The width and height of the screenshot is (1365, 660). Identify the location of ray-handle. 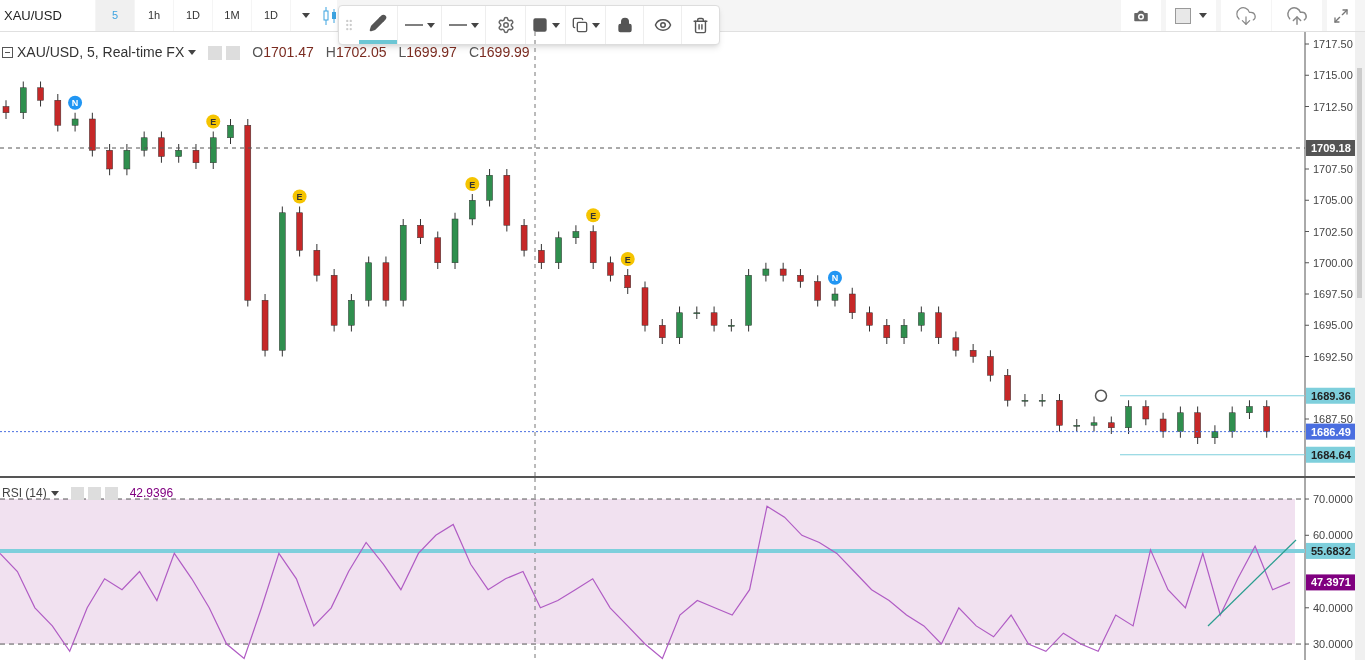
(1101, 395).